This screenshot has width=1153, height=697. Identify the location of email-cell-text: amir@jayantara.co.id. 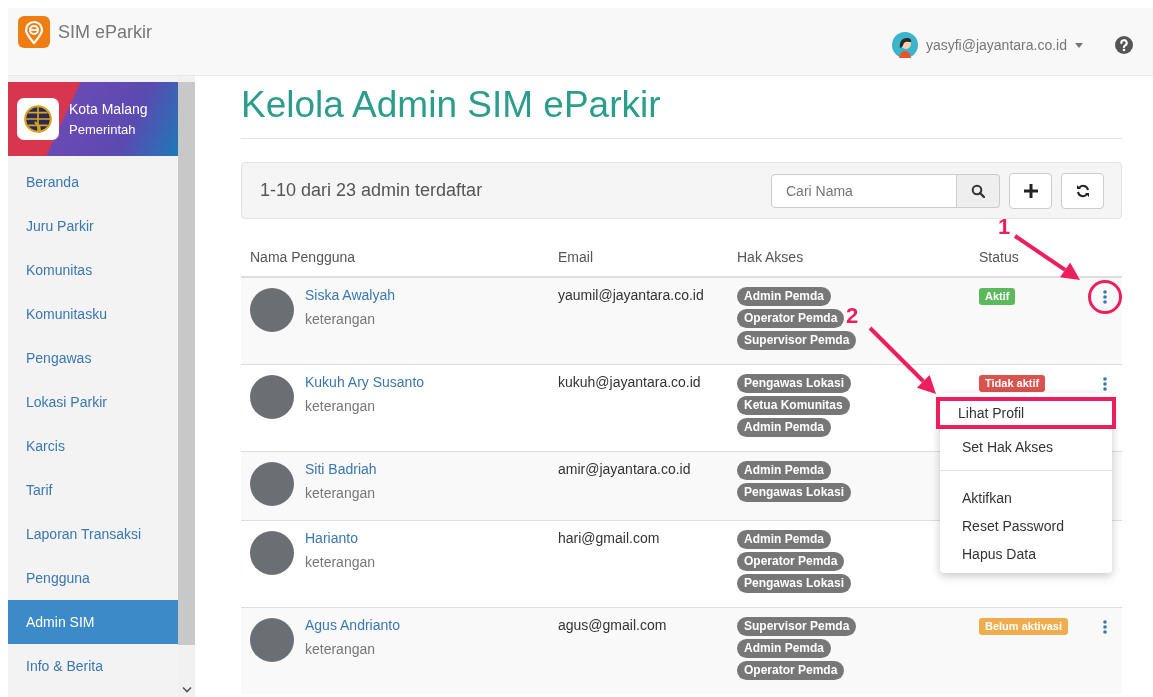
(625, 469).